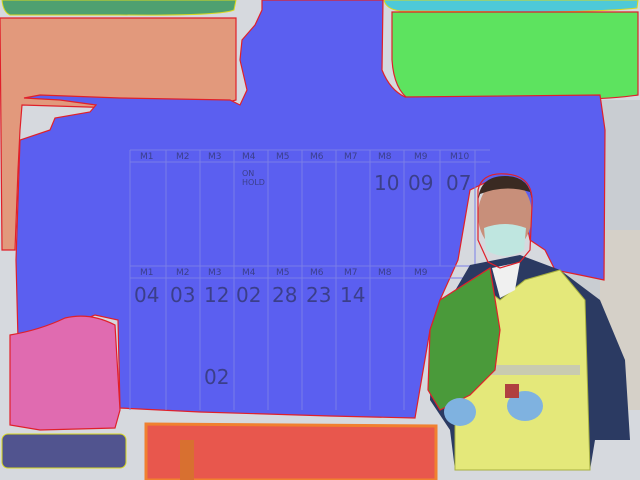 The height and width of the screenshot is (480, 640). What do you see at coordinates (283, 157) in the screenshot?
I see `board-header-top-cell: M5` at bounding box center [283, 157].